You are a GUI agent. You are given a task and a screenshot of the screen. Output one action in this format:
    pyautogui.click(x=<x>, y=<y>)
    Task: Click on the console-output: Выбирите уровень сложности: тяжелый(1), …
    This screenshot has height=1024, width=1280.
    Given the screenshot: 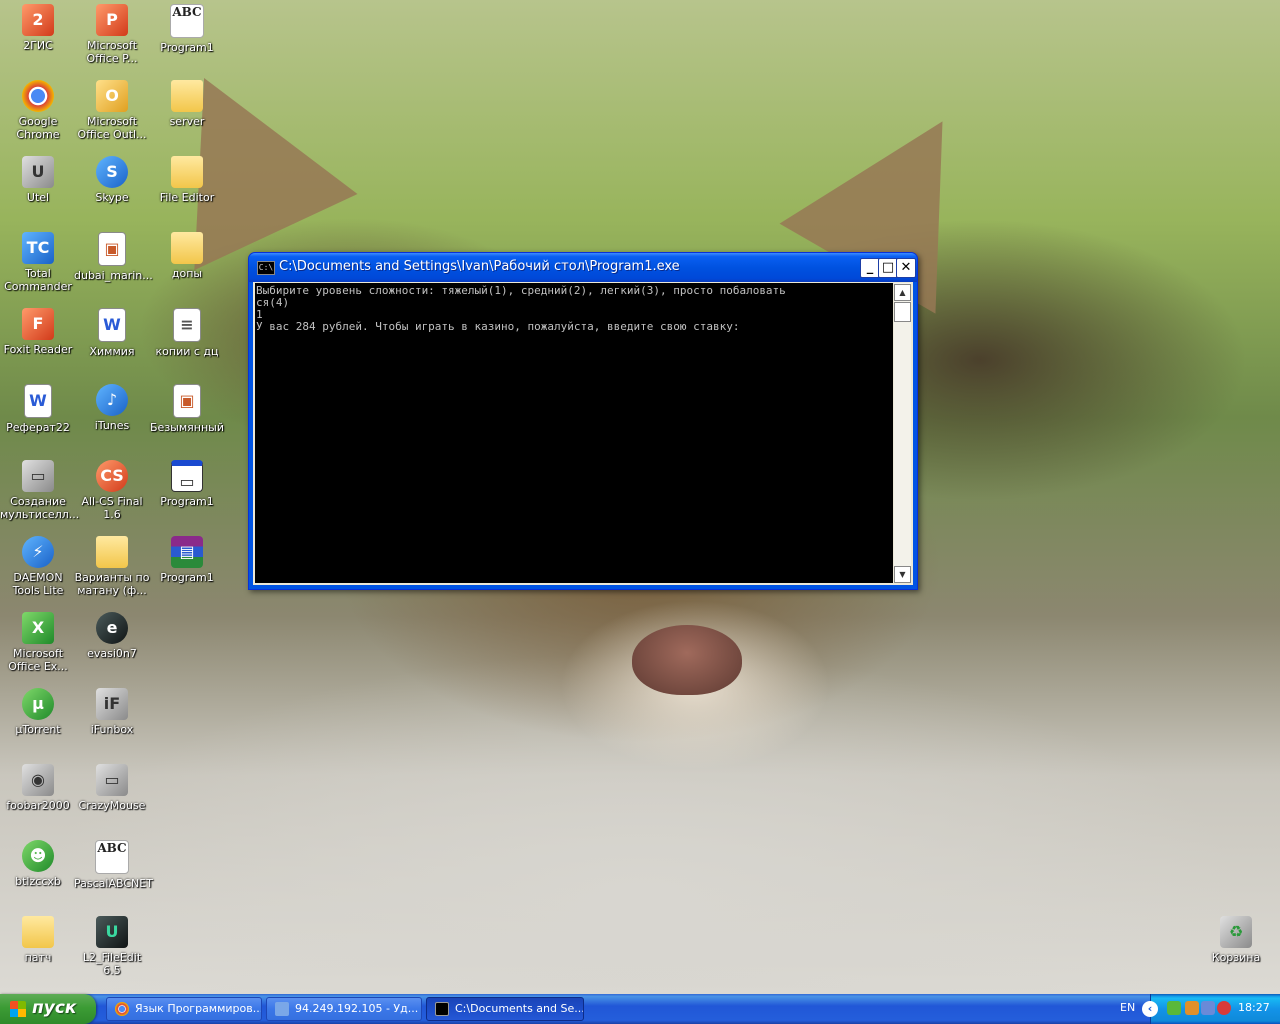 What is the action you would take?
    pyautogui.click(x=574, y=433)
    